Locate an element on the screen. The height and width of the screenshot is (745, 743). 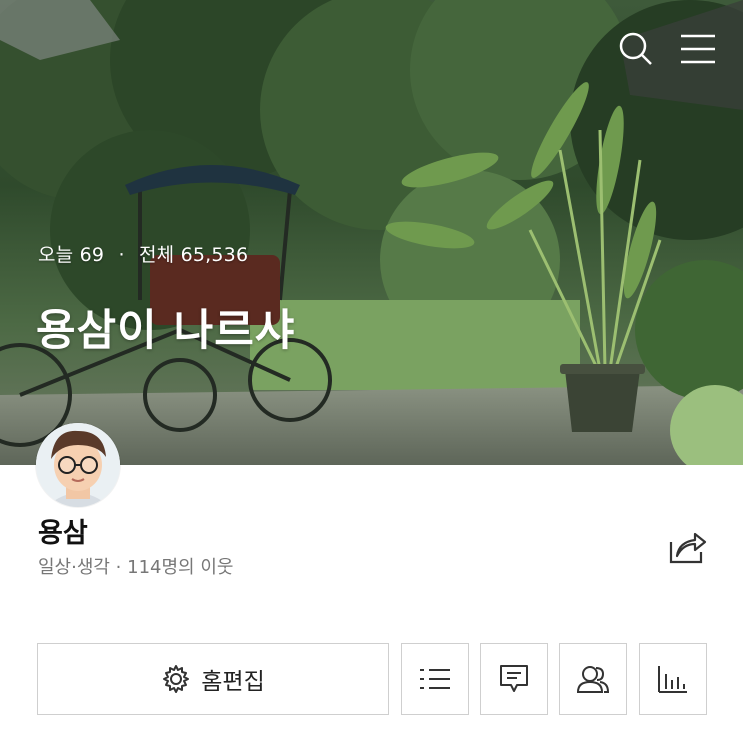
list-button is located at coordinates (435, 679).